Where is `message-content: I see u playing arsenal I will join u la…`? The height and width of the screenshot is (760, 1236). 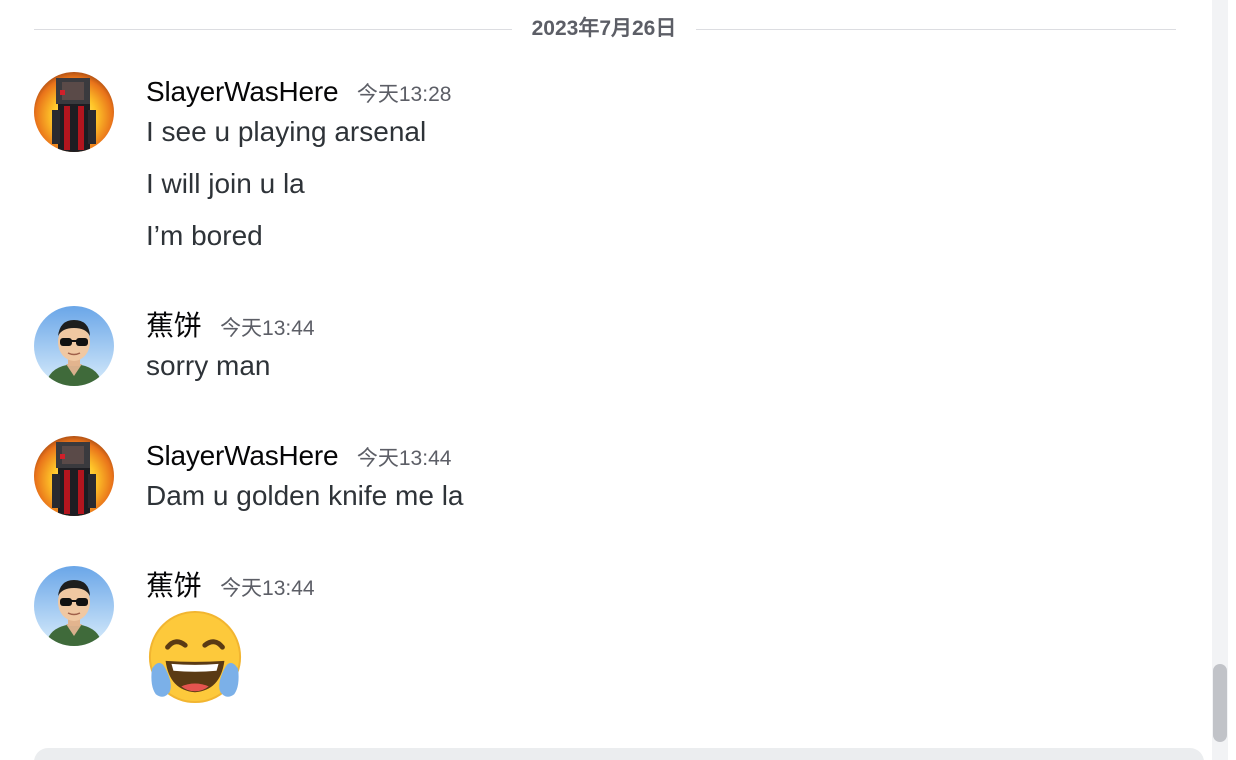
message-content: I see u playing arsenal I will join u la… is located at coordinates (286, 184).